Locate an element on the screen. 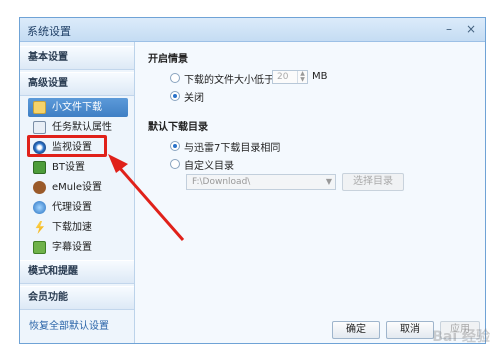 The height and width of the screenshot is (356, 500). annotation-arrow-head is located at coordinates (118, 163).